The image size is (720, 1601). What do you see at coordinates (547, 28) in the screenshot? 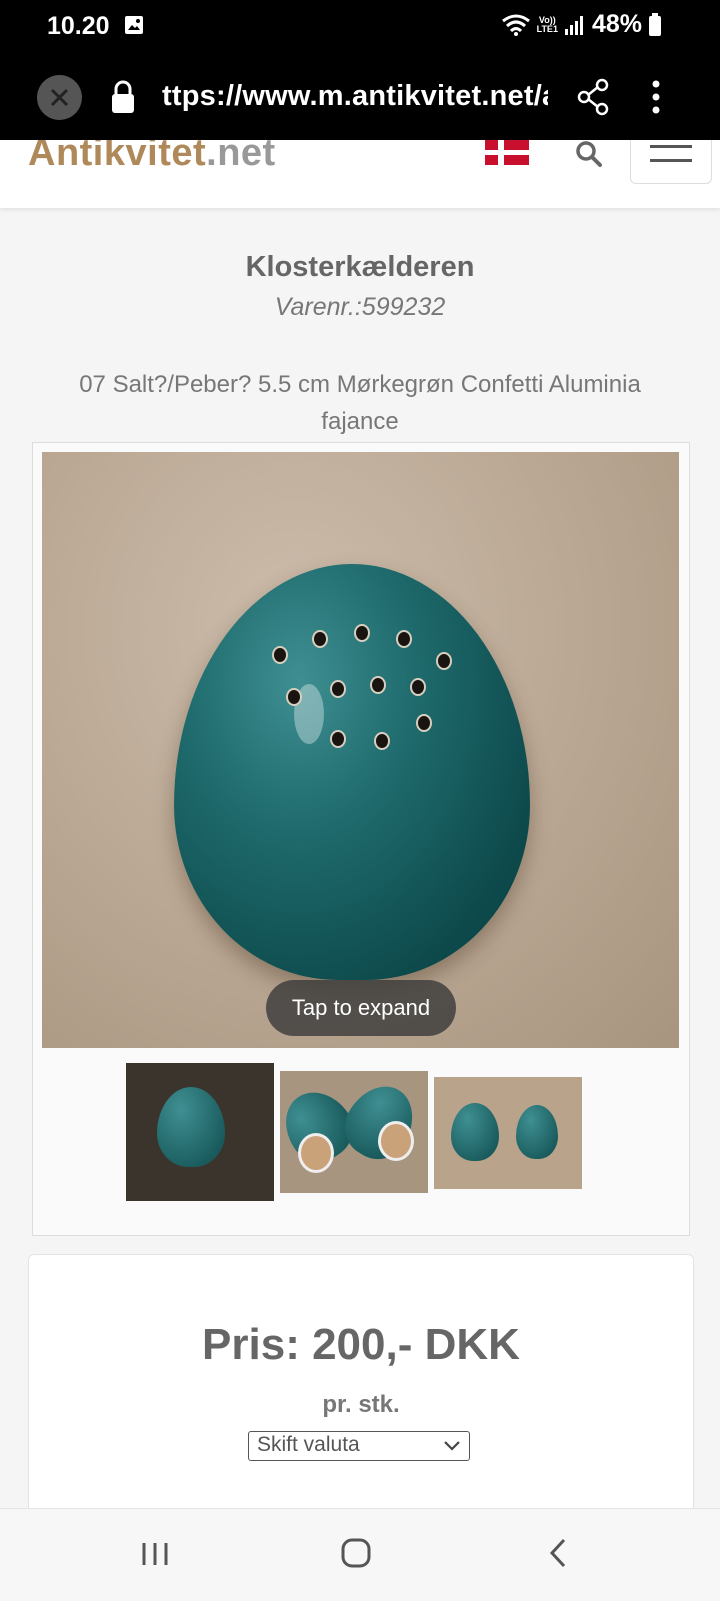
I see `lte-label: LTE1` at bounding box center [547, 28].